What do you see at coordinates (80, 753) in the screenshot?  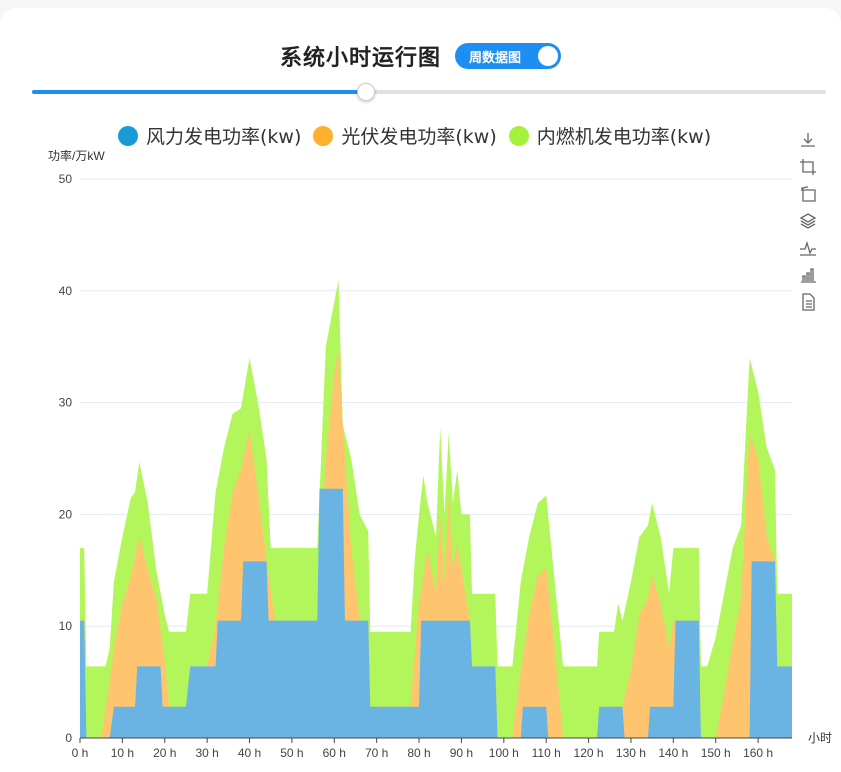 I see `x-tick-label: 0 h` at bounding box center [80, 753].